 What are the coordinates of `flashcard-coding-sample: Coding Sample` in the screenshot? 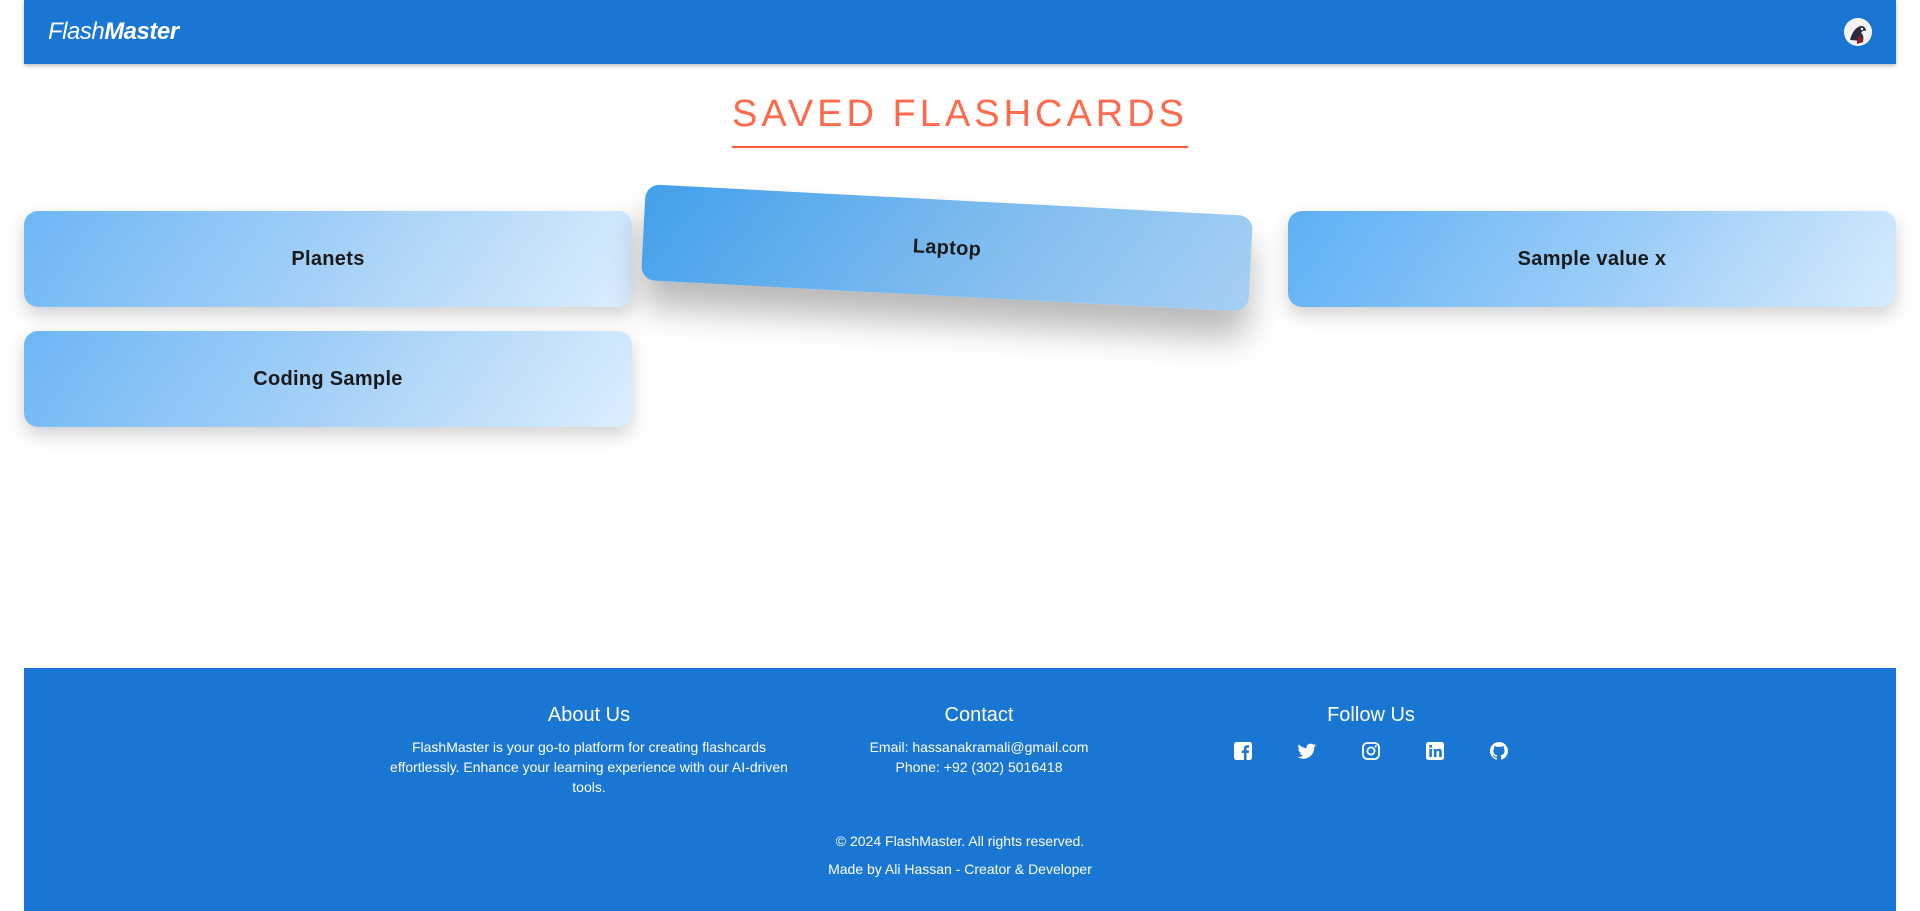 It's located at (328, 379).